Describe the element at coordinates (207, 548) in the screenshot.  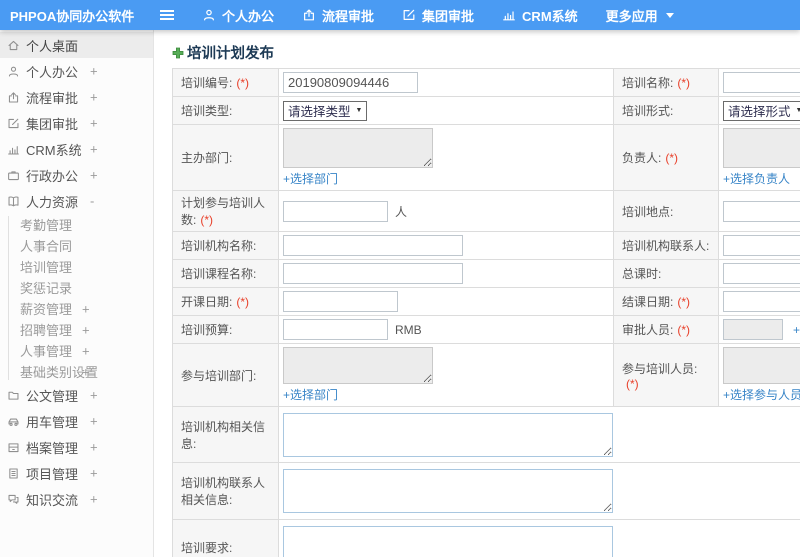
I see `requirements-label: 培训要求:` at that location.